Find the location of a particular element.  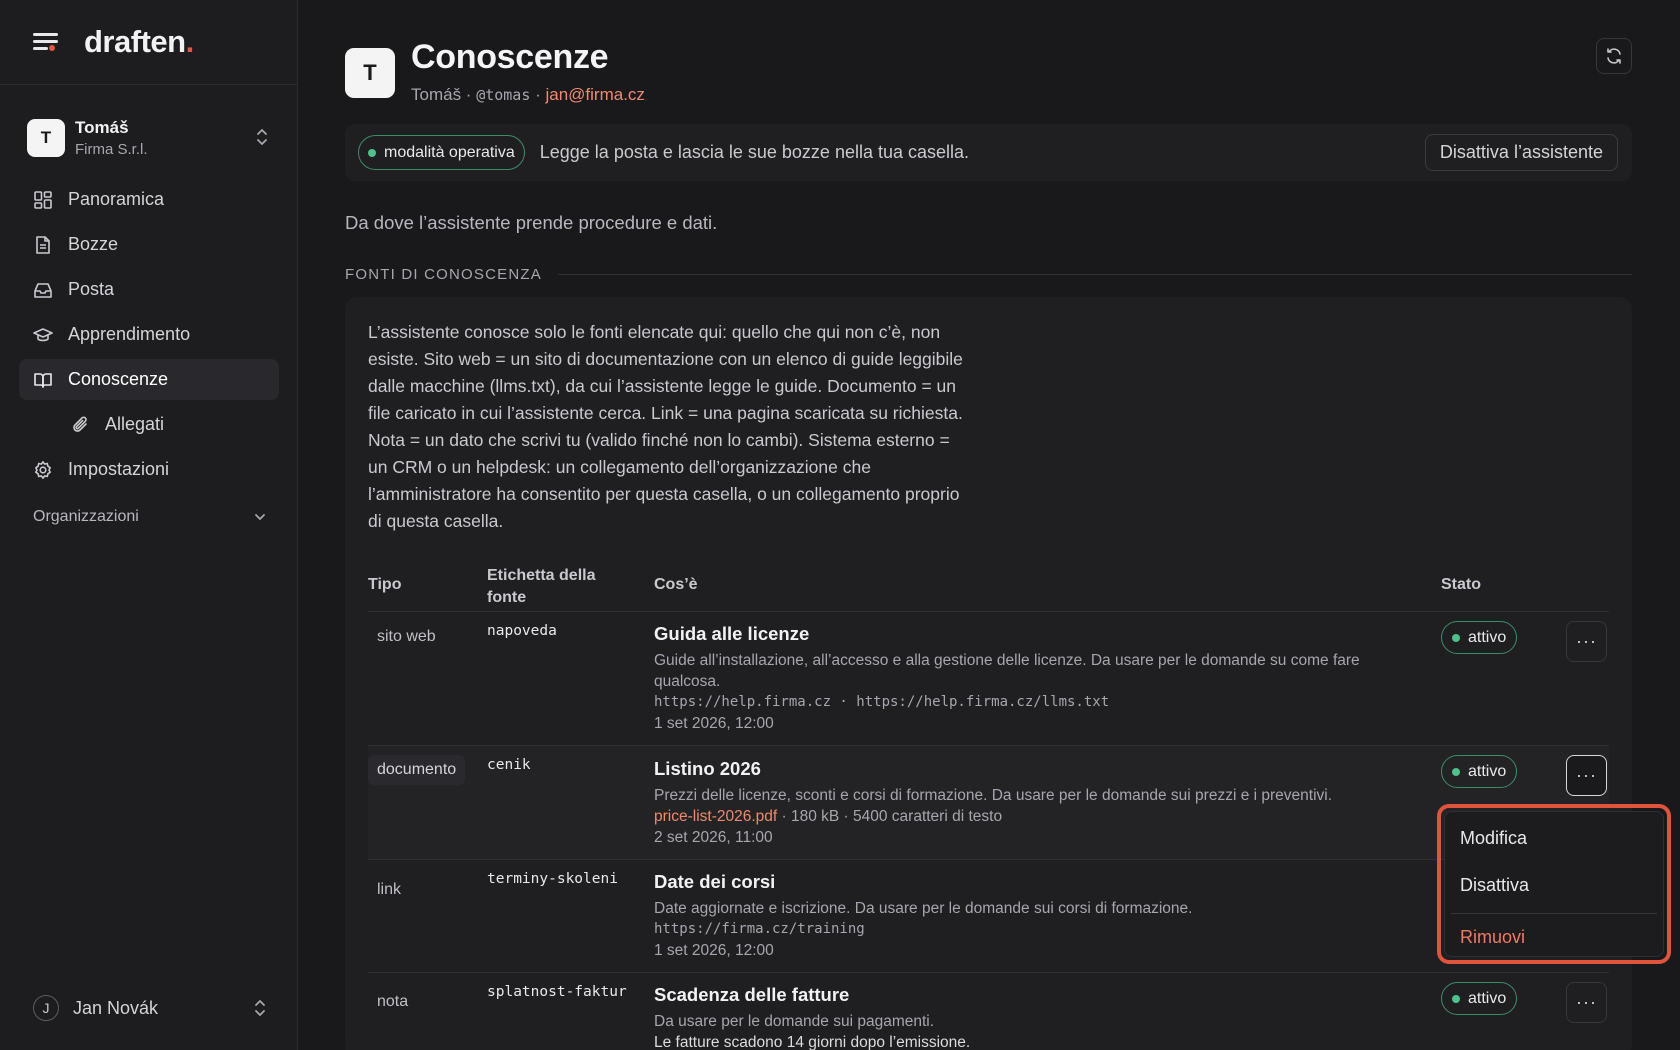

column-header-label: Etichetta della fonte is located at coordinates (541, 586).